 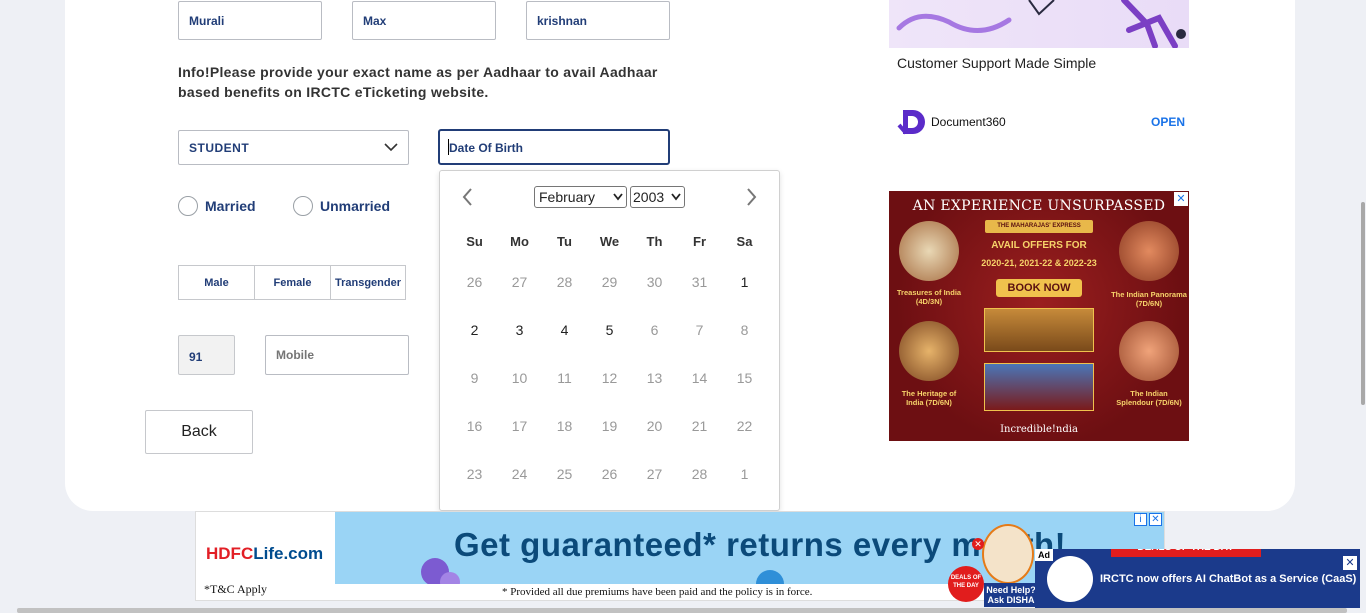 What do you see at coordinates (519, 241) in the screenshot?
I see `weekday-header: Mo` at bounding box center [519, 241].